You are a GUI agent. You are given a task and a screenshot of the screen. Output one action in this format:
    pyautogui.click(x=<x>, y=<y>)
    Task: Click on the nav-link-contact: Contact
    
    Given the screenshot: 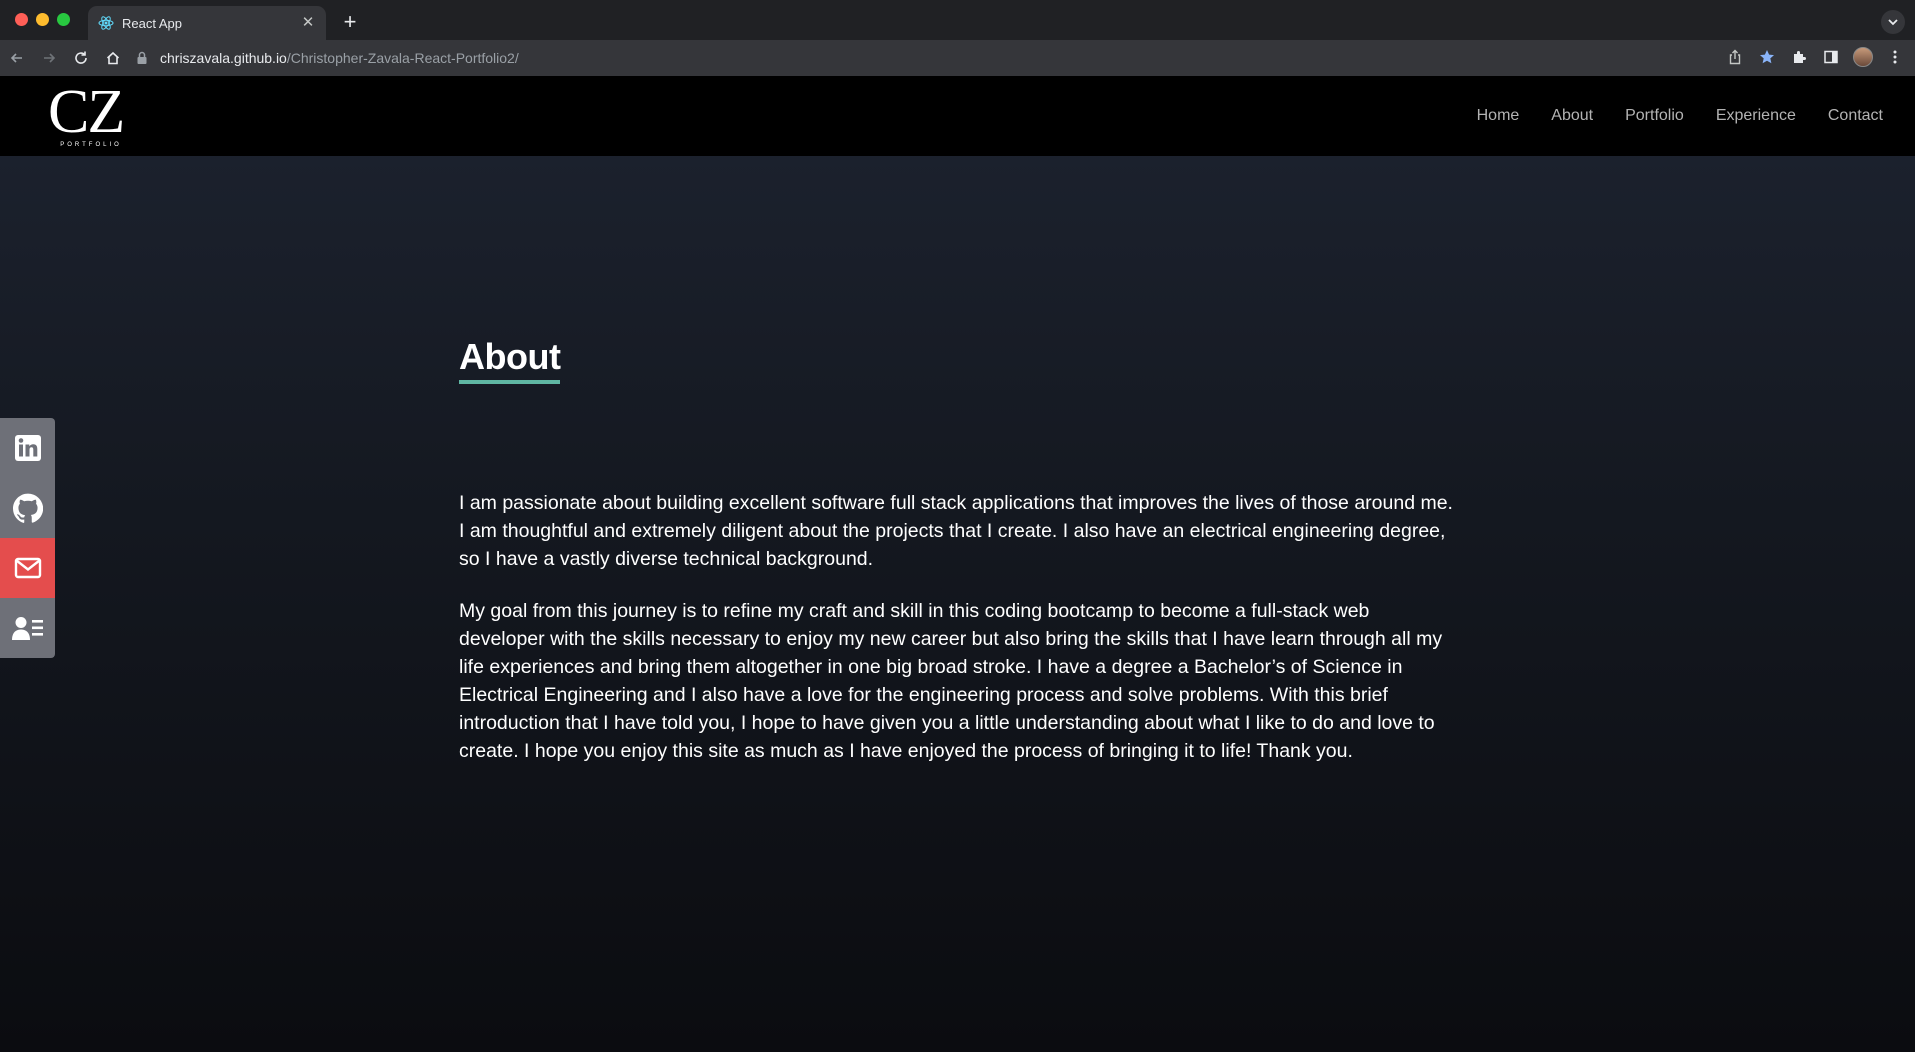 What is the action you would take?
    pyautogui.click(x=1855, y=116)
    